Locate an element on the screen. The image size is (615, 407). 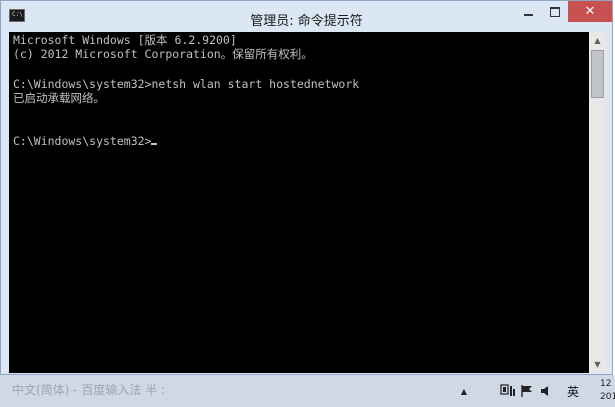
console-line: Microsoft Windows [版本 6.2.9200] is located at coordinates (125, 40).